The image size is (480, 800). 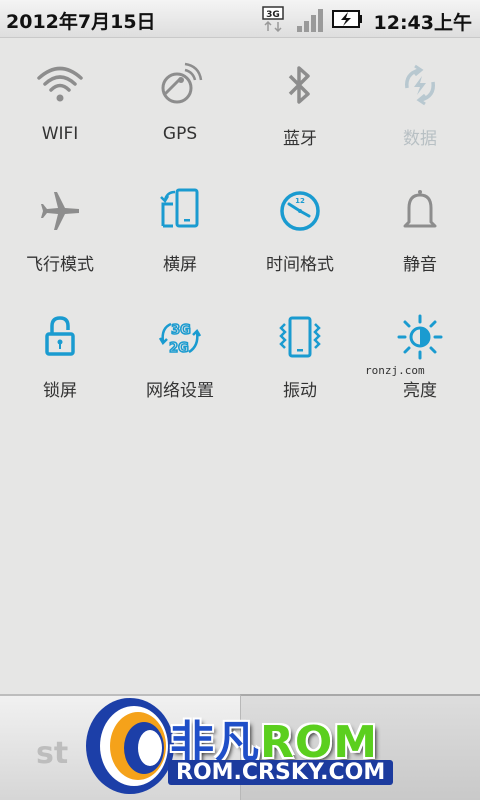 What do you see at coordinates (60, 391) in the screenshot?
I see `toggle-label: 锁屏` at bounding box center [60, 391].